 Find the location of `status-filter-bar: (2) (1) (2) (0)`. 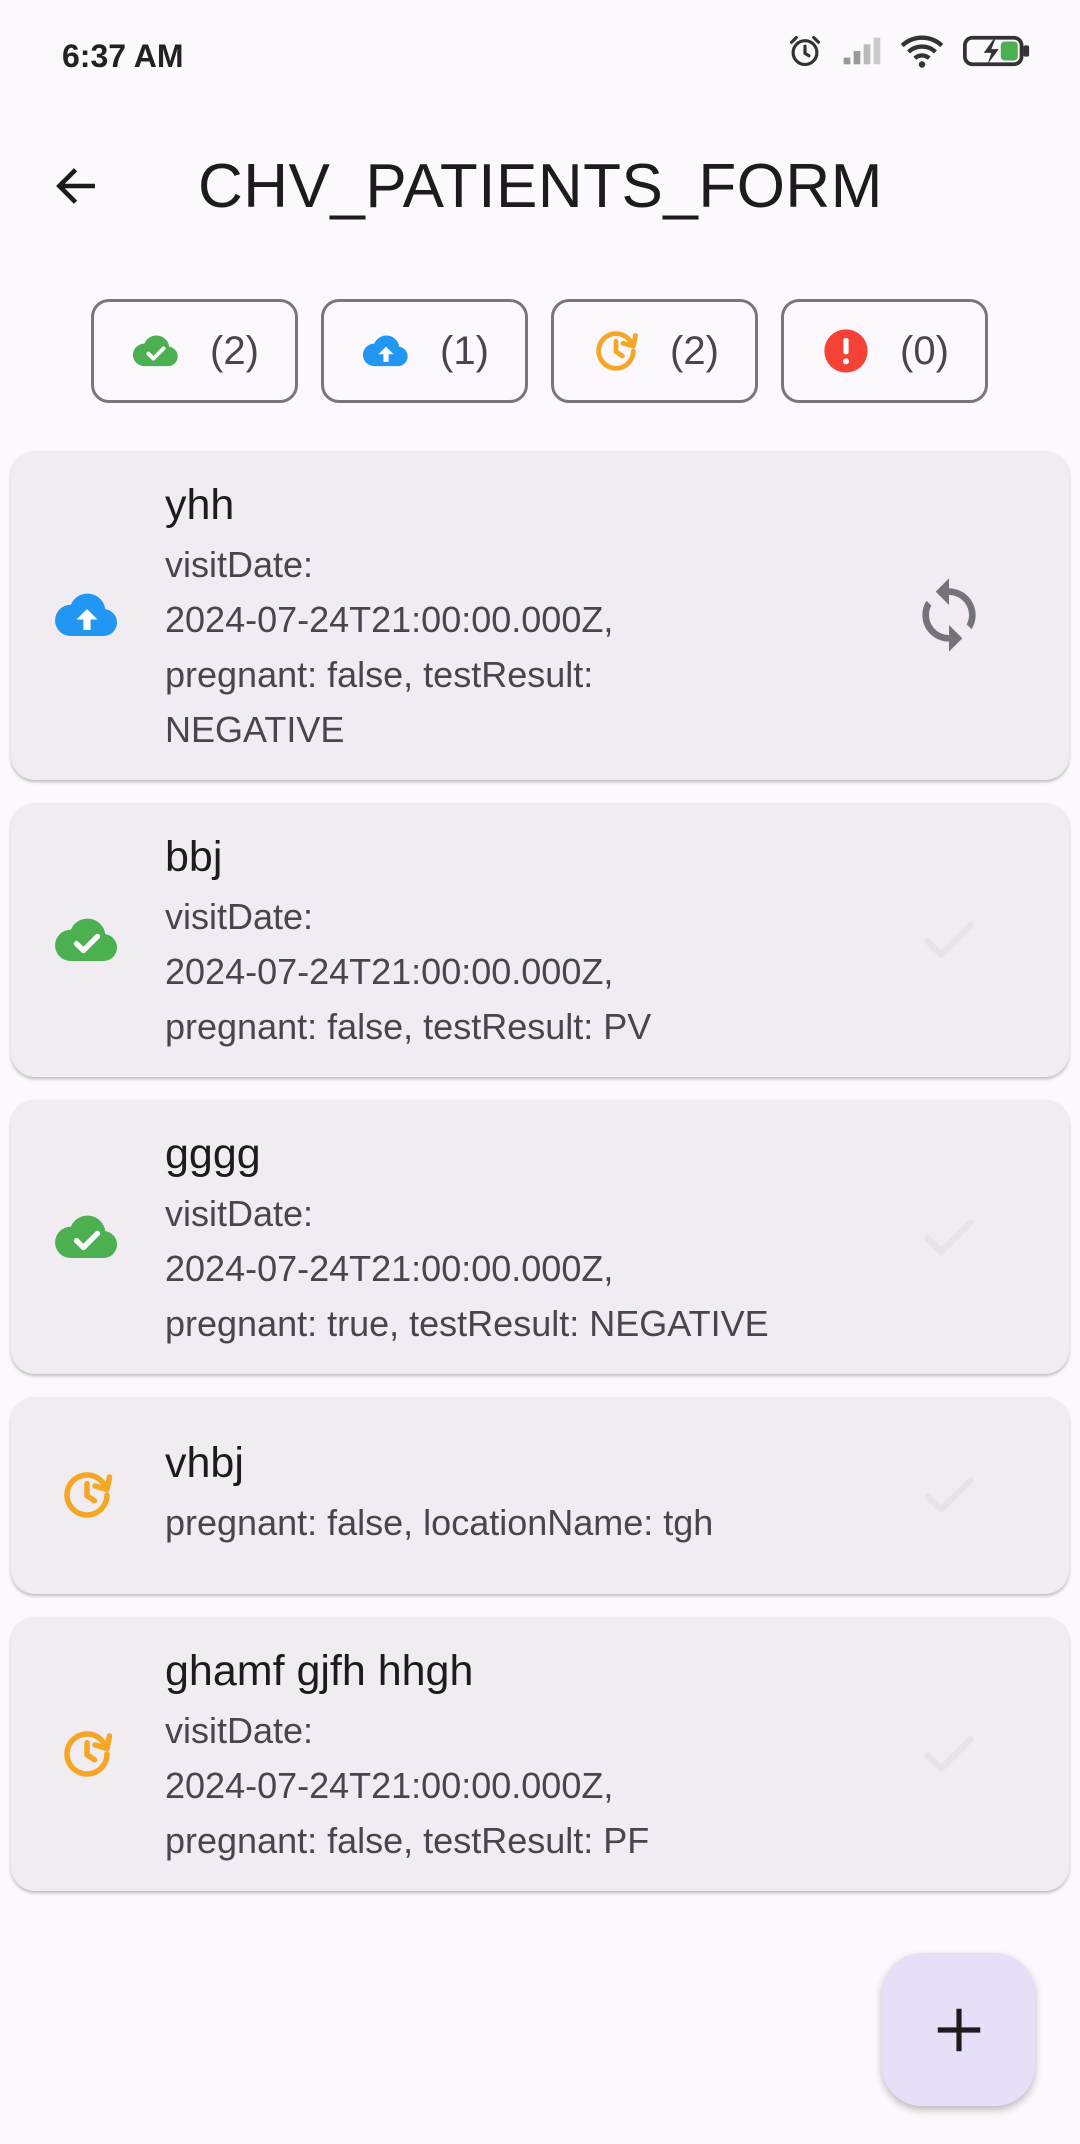

status-filter-bar: (2) (1) (2) (0) is located at coordinates (539, 351).